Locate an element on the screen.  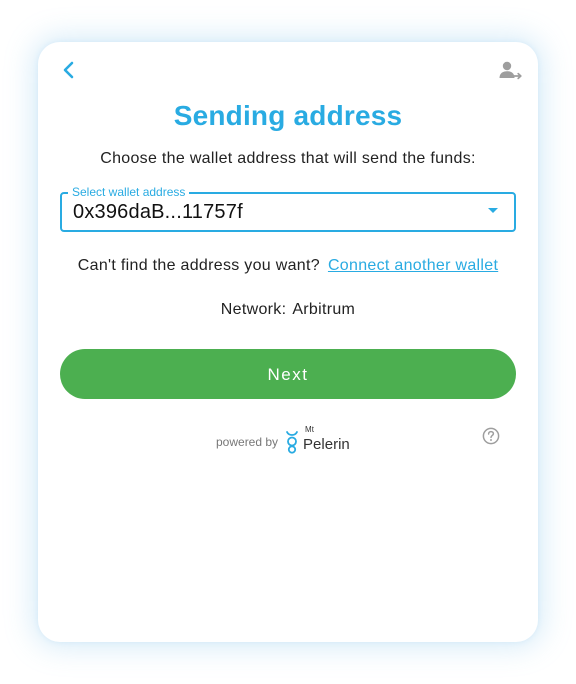
question-circle-icon is located at coordinates (491, 436).